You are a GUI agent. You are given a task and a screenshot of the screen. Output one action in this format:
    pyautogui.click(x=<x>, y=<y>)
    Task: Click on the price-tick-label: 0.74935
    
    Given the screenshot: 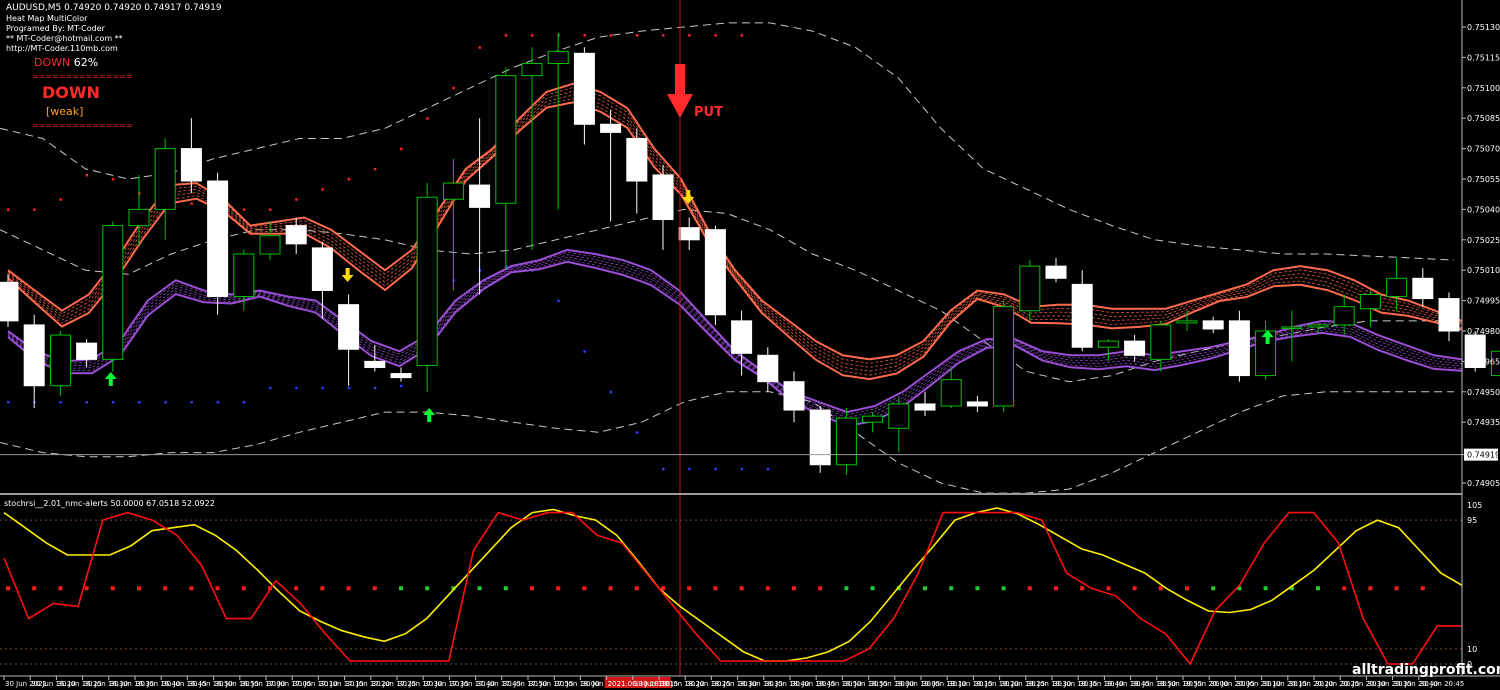 What is the action you would take?
    pyautogui.click(x=1483, y=422)
    